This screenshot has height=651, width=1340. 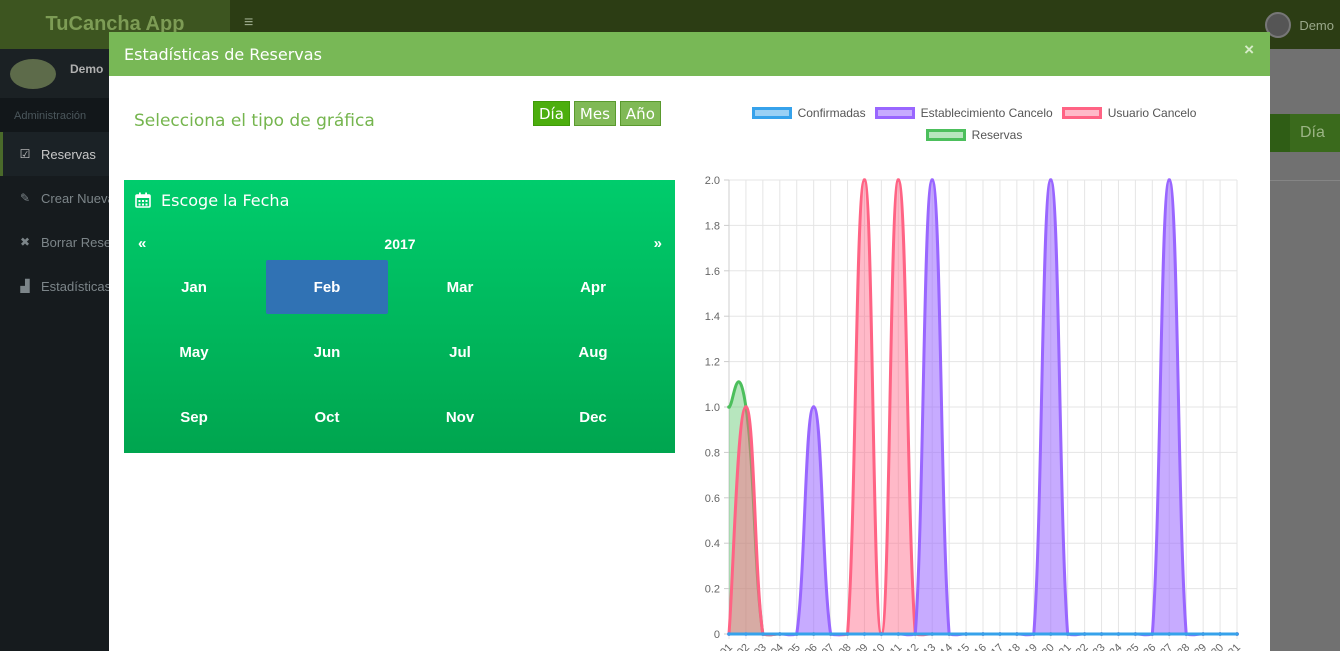 I want to click on x-tick-label: 28, so click(x=1183, y=646).